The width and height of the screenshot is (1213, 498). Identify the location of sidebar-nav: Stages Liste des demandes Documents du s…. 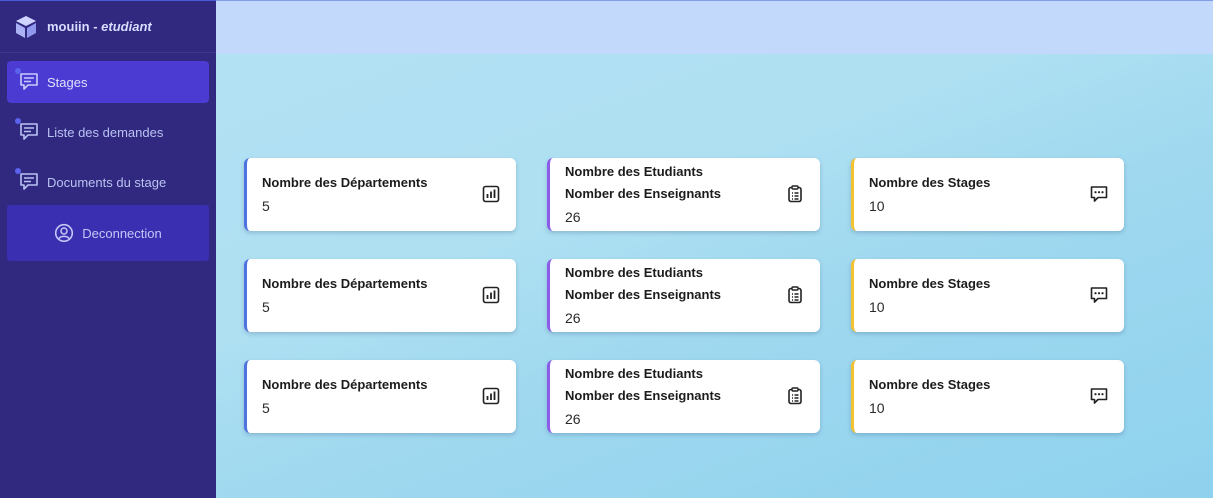
(108, 157).